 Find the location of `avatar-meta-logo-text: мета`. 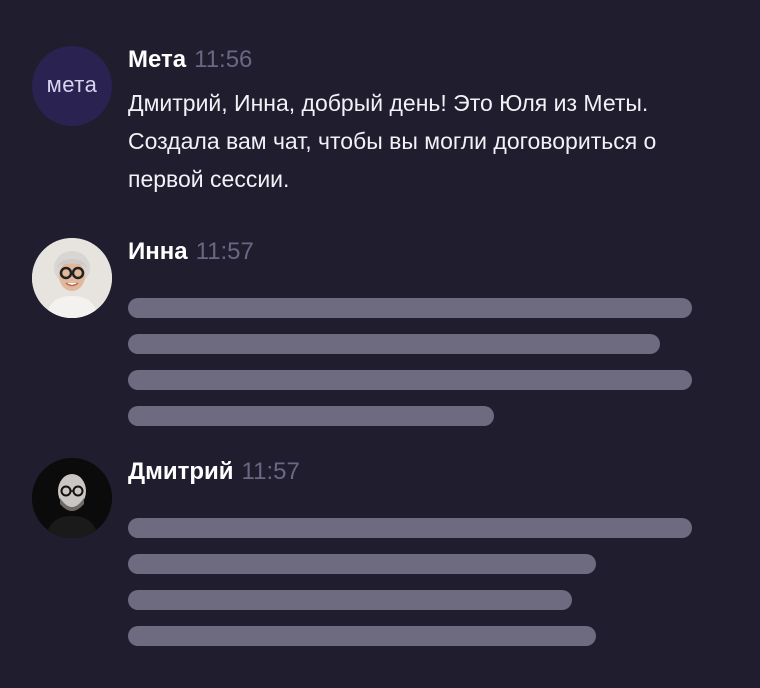

avatar-meta-logo-text: мета is located at coordinates (72, 84).